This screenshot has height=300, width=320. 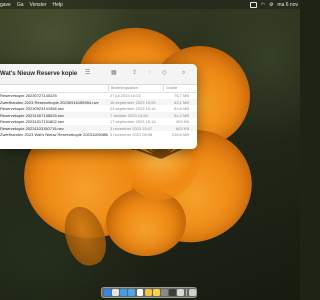 What do you see at coordinates (182, 121) in the screenshot?
I see `file-size: 403 KB` at bounding box center [182, 121].